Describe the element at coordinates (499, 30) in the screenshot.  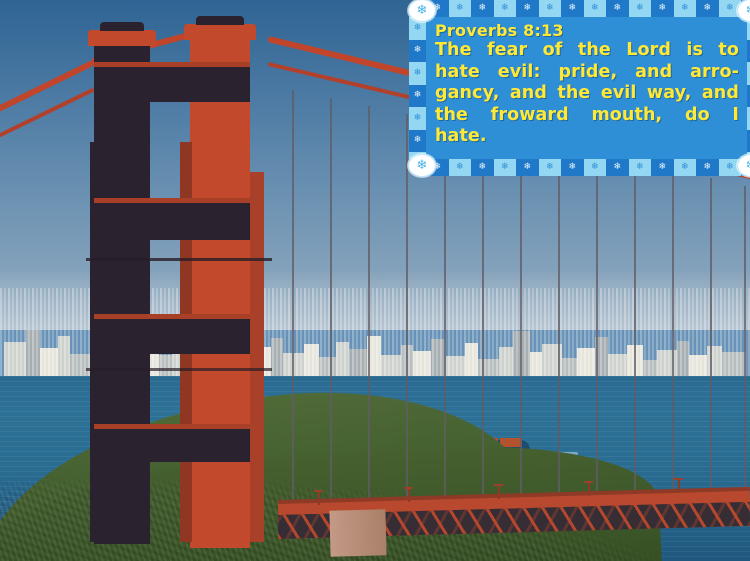
I see `verse-reference: Proverbs 8:13` at that location.